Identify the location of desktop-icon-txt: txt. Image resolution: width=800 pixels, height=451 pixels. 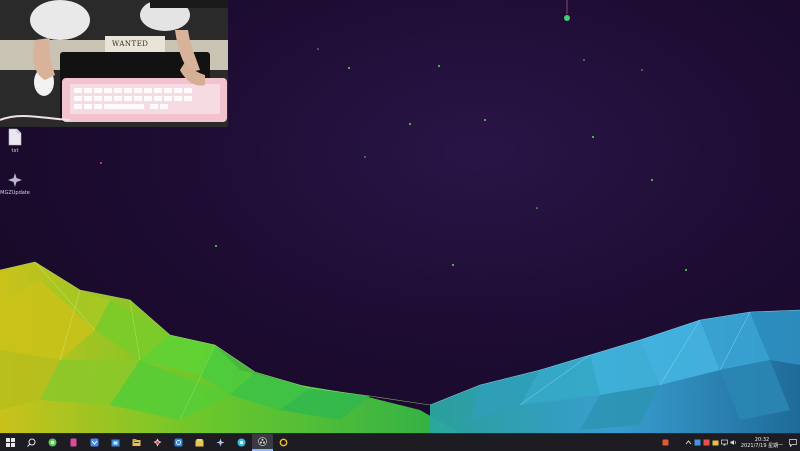
(17, 141).